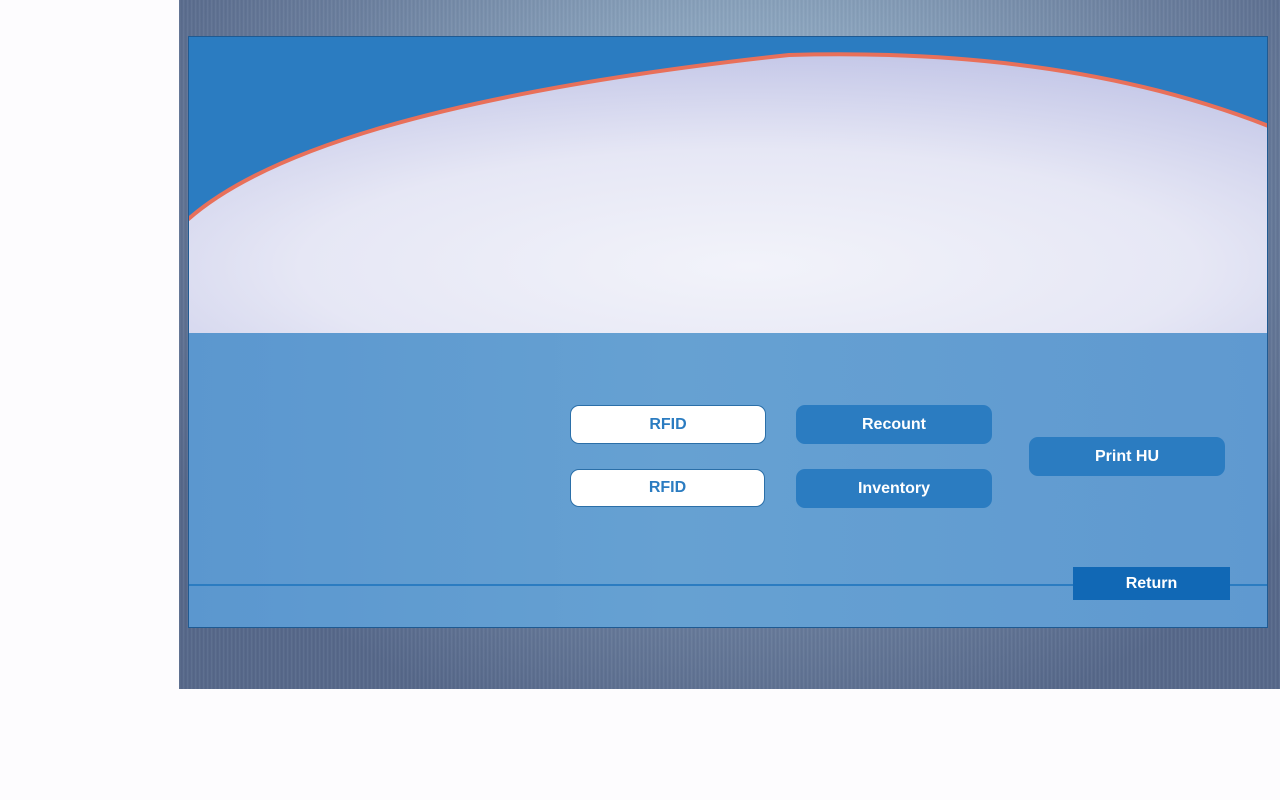 This screenshot has width=1280, height=800. Describe the element at coordinates (894, 488) in the screenshot. I see `inventory-button: Inventory` at that location.